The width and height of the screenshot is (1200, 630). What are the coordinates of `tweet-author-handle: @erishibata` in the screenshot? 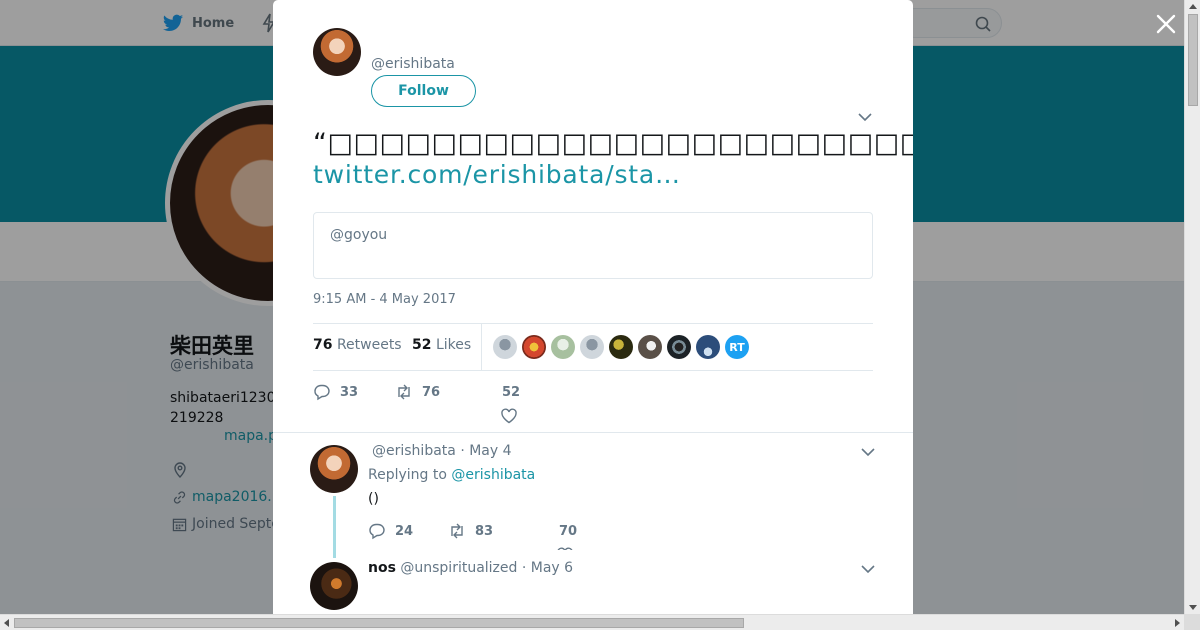 It's located at (413, 64).